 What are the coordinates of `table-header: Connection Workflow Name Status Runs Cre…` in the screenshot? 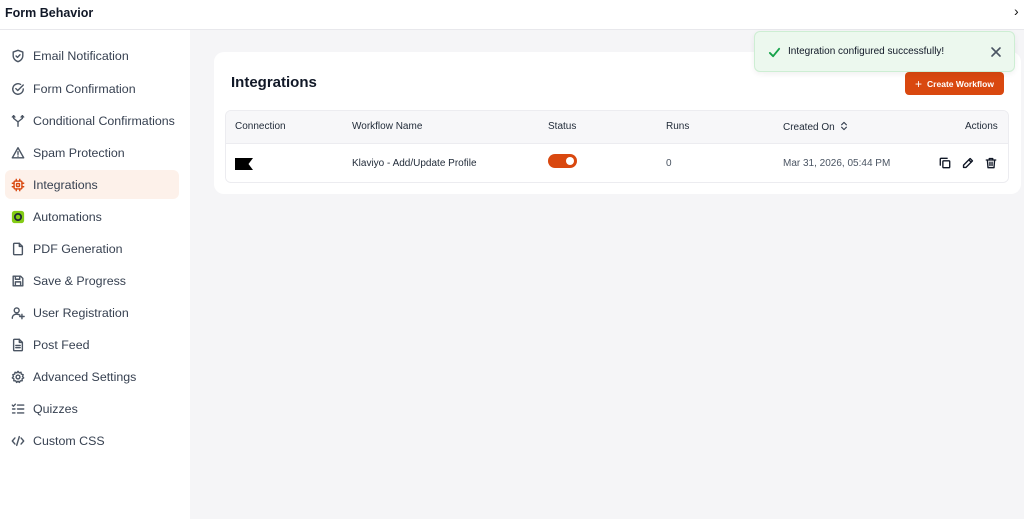 It's located at (617, 127).